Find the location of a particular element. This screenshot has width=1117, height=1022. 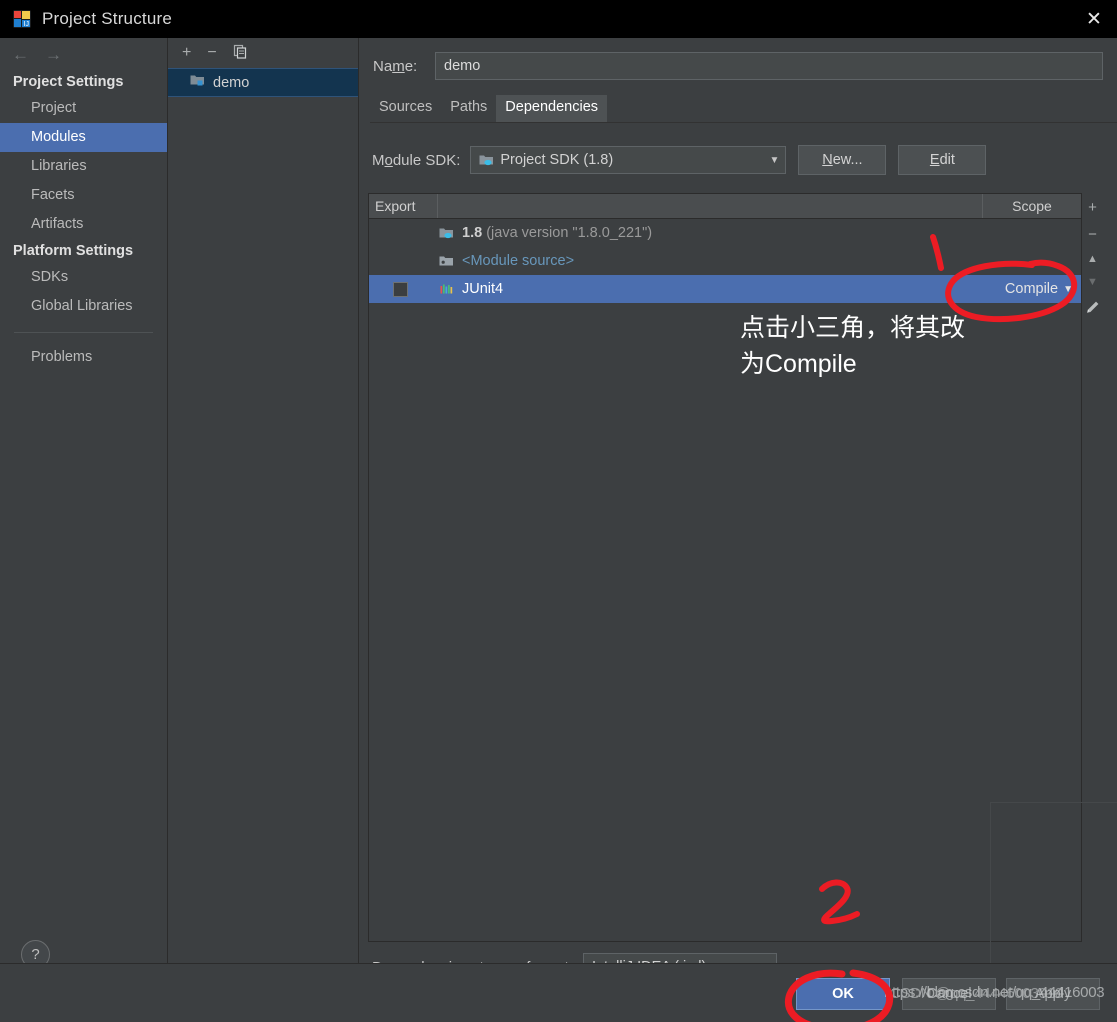

sidebar-item-facets: Facets is located at coordinates (83, 195).